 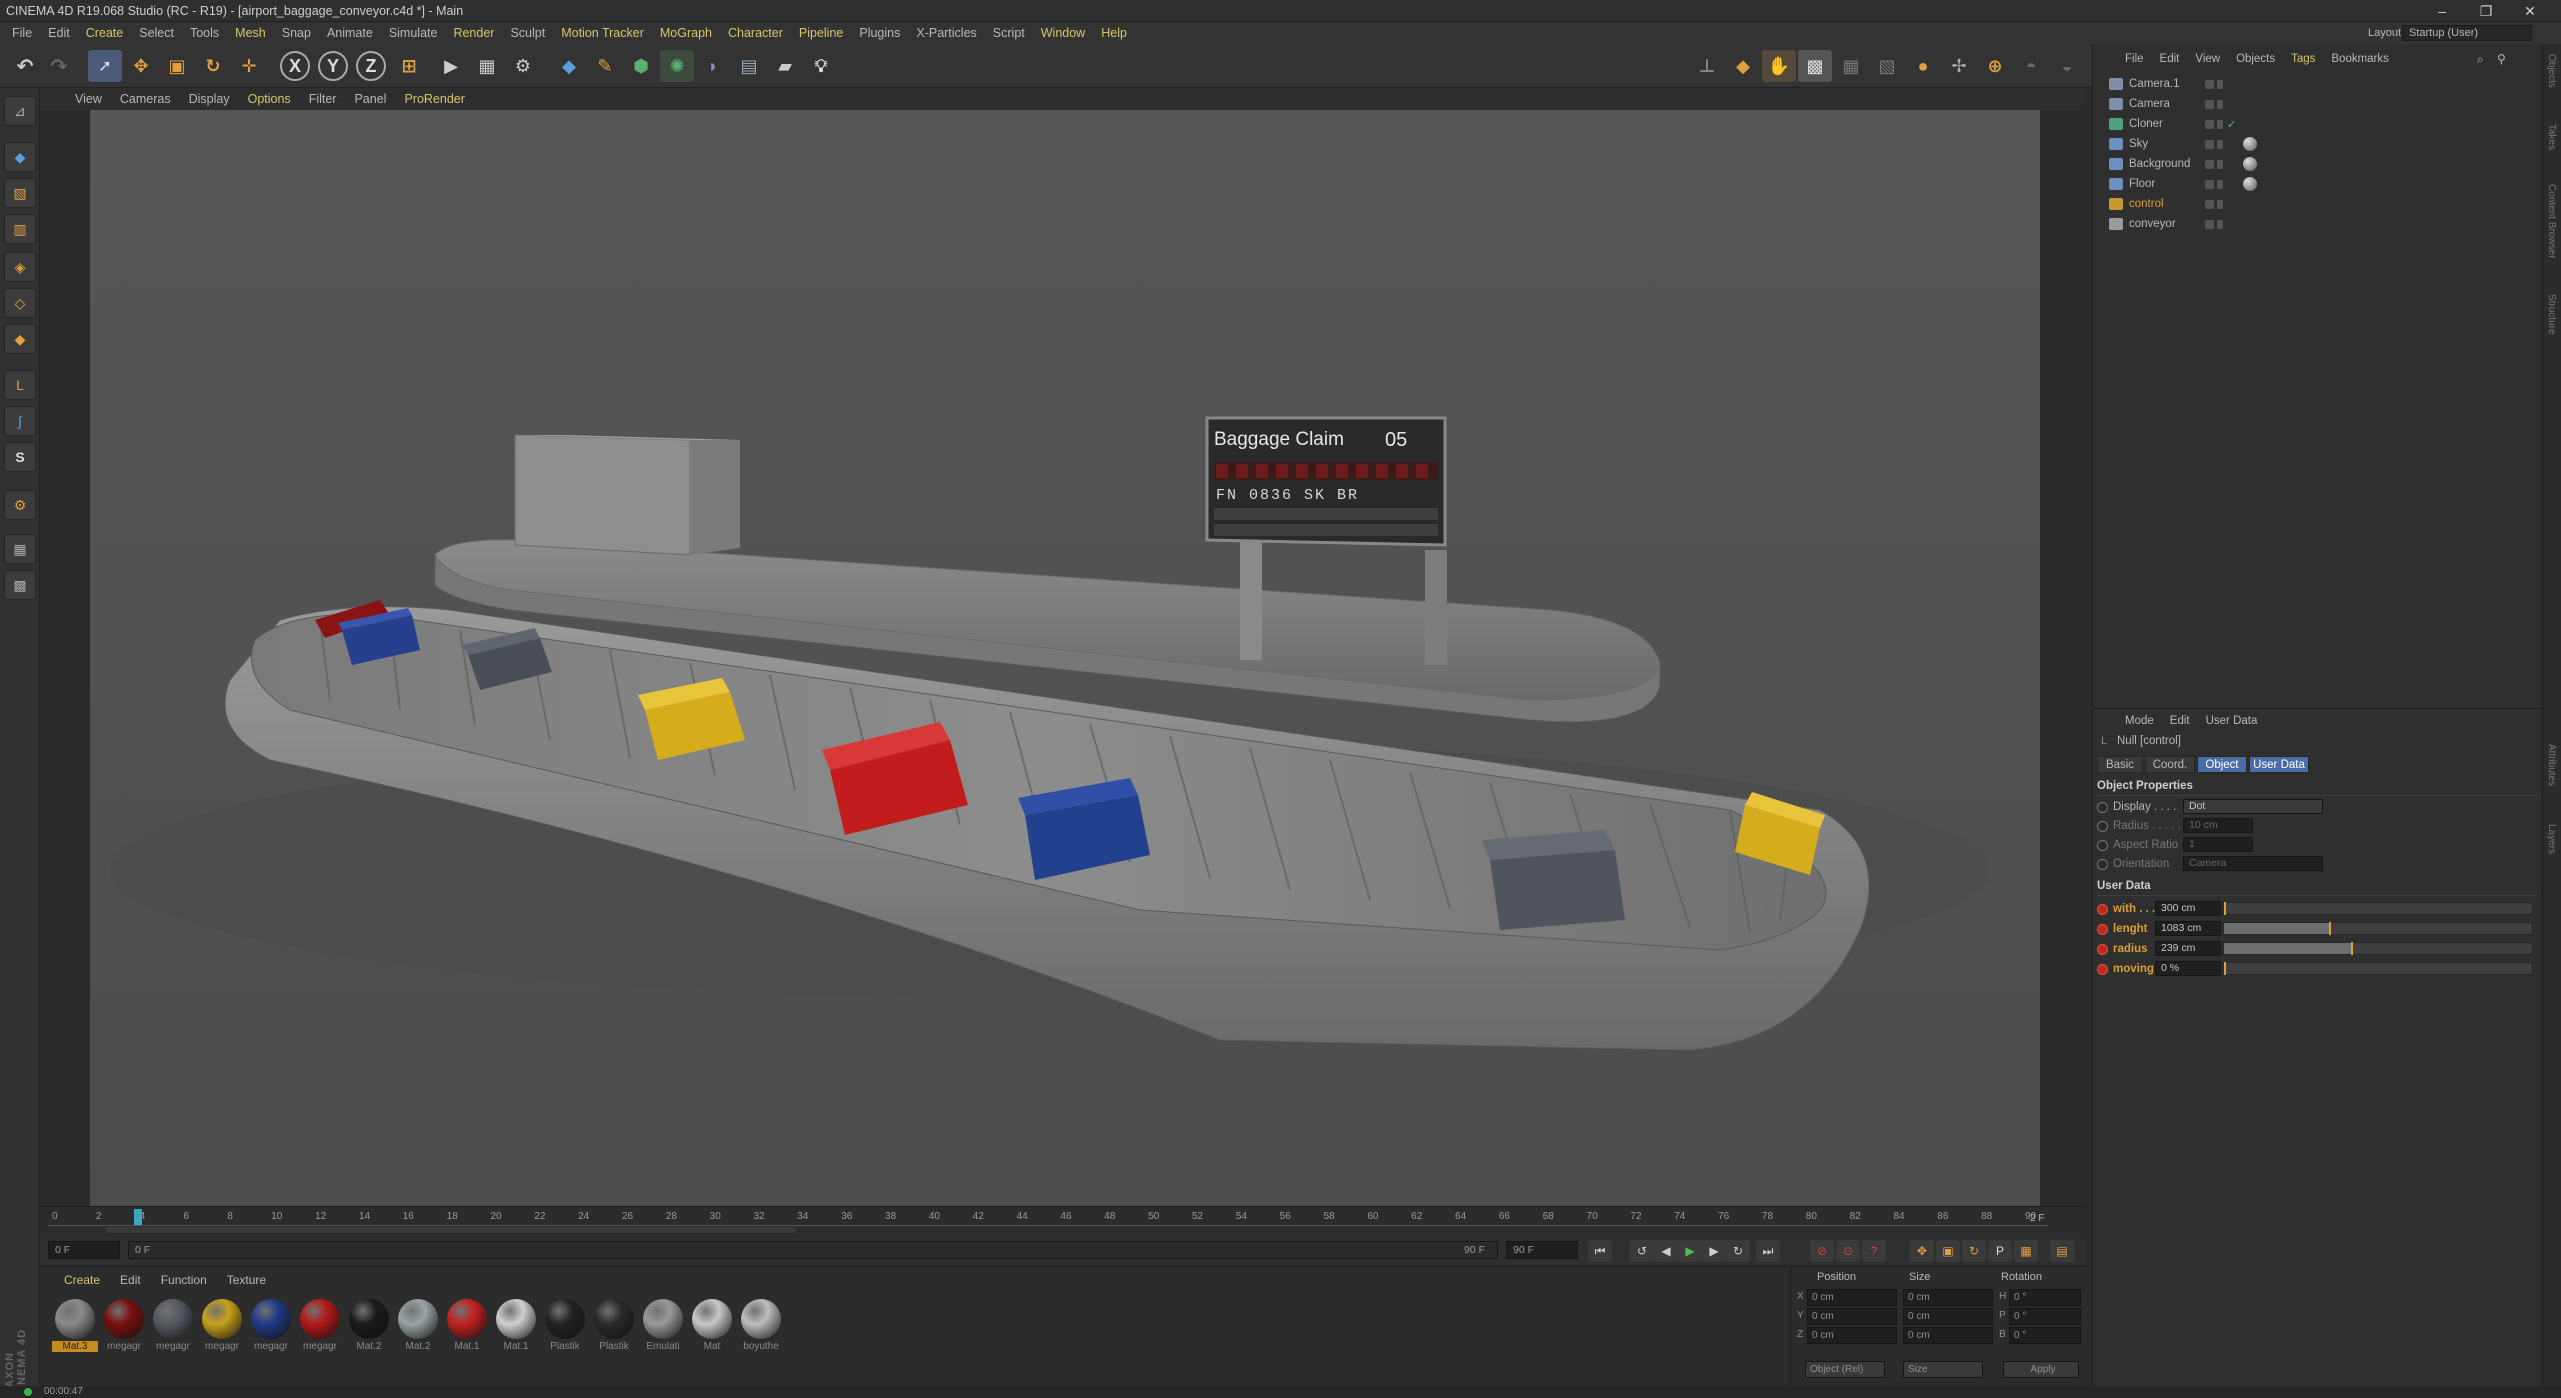 I want to click on key-pla-icon: ▦, so click(x=2026, y=1251).